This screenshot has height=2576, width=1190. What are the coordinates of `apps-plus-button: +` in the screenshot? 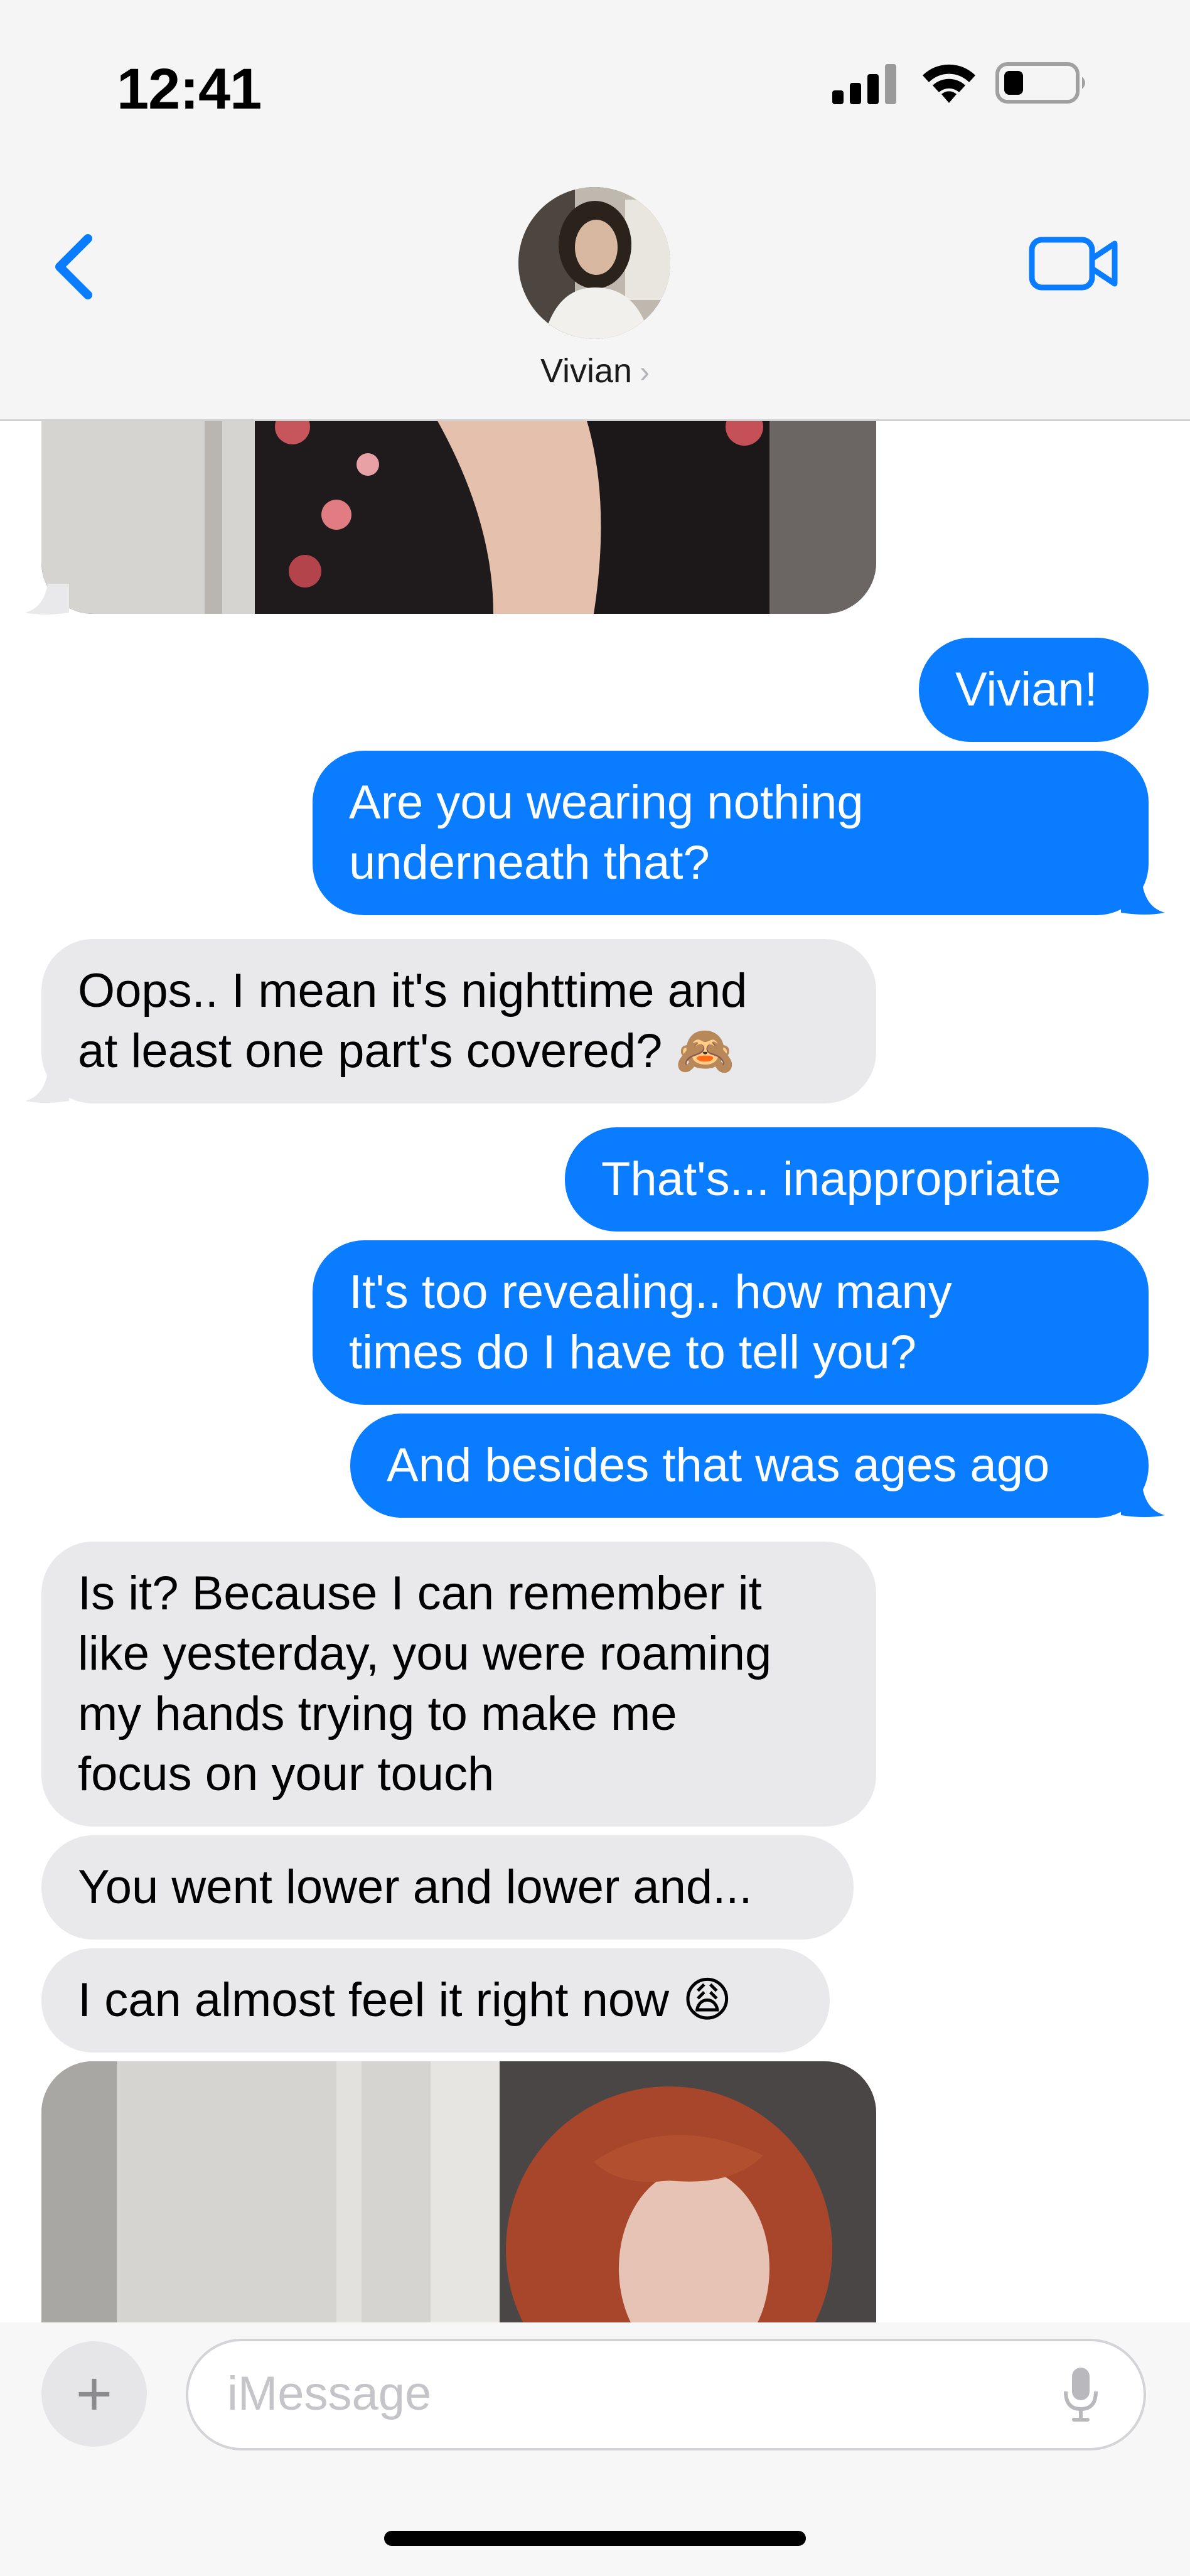 It's located at (94, 2394).